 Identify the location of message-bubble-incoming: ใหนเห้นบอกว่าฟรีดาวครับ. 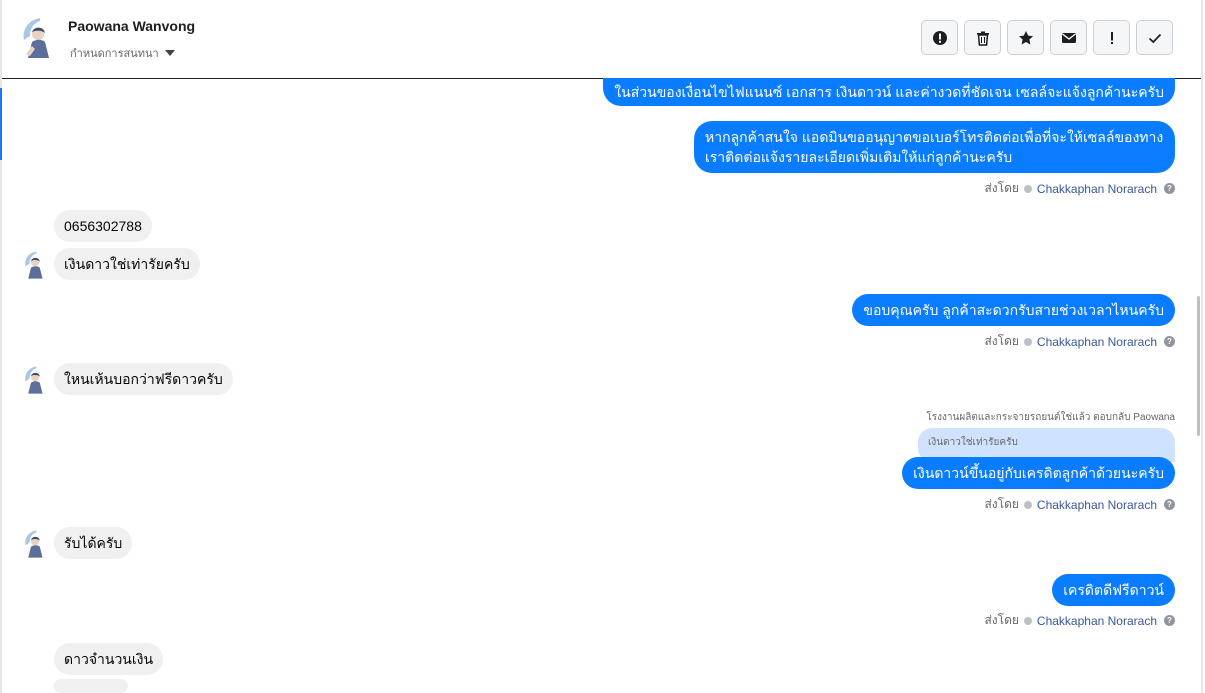
(143, 379).